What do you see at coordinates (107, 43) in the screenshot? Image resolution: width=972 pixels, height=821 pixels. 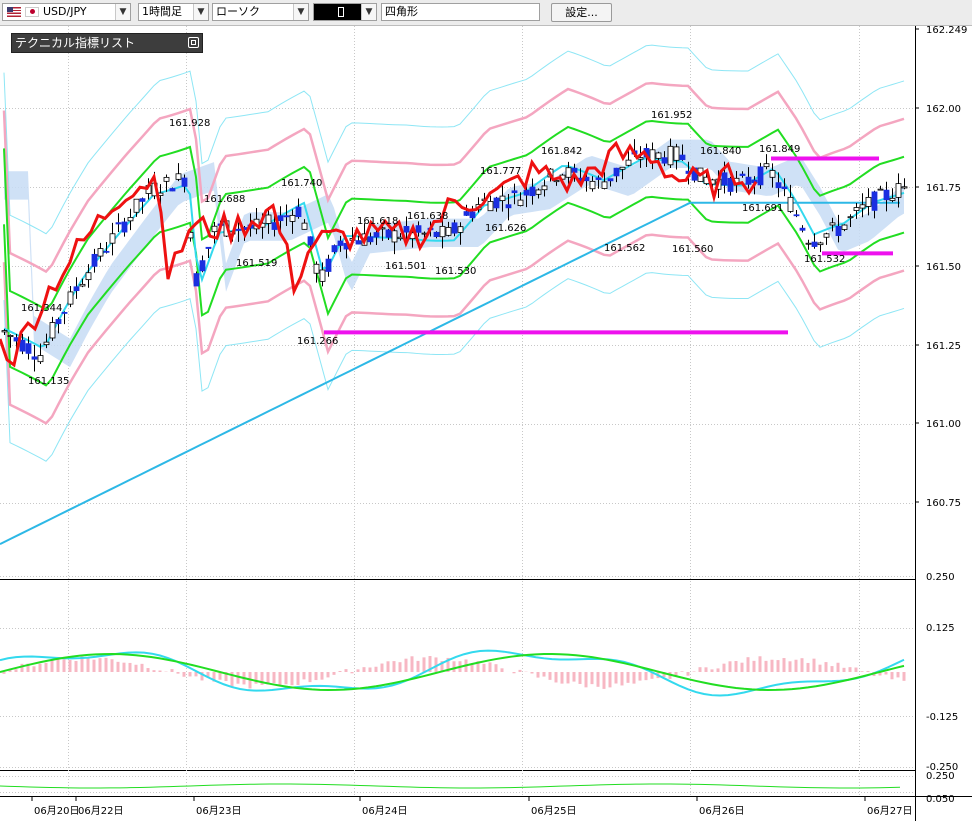 I see `technical-indicator-list: テクニカル指標リスト` at bounding box center [107, 43].